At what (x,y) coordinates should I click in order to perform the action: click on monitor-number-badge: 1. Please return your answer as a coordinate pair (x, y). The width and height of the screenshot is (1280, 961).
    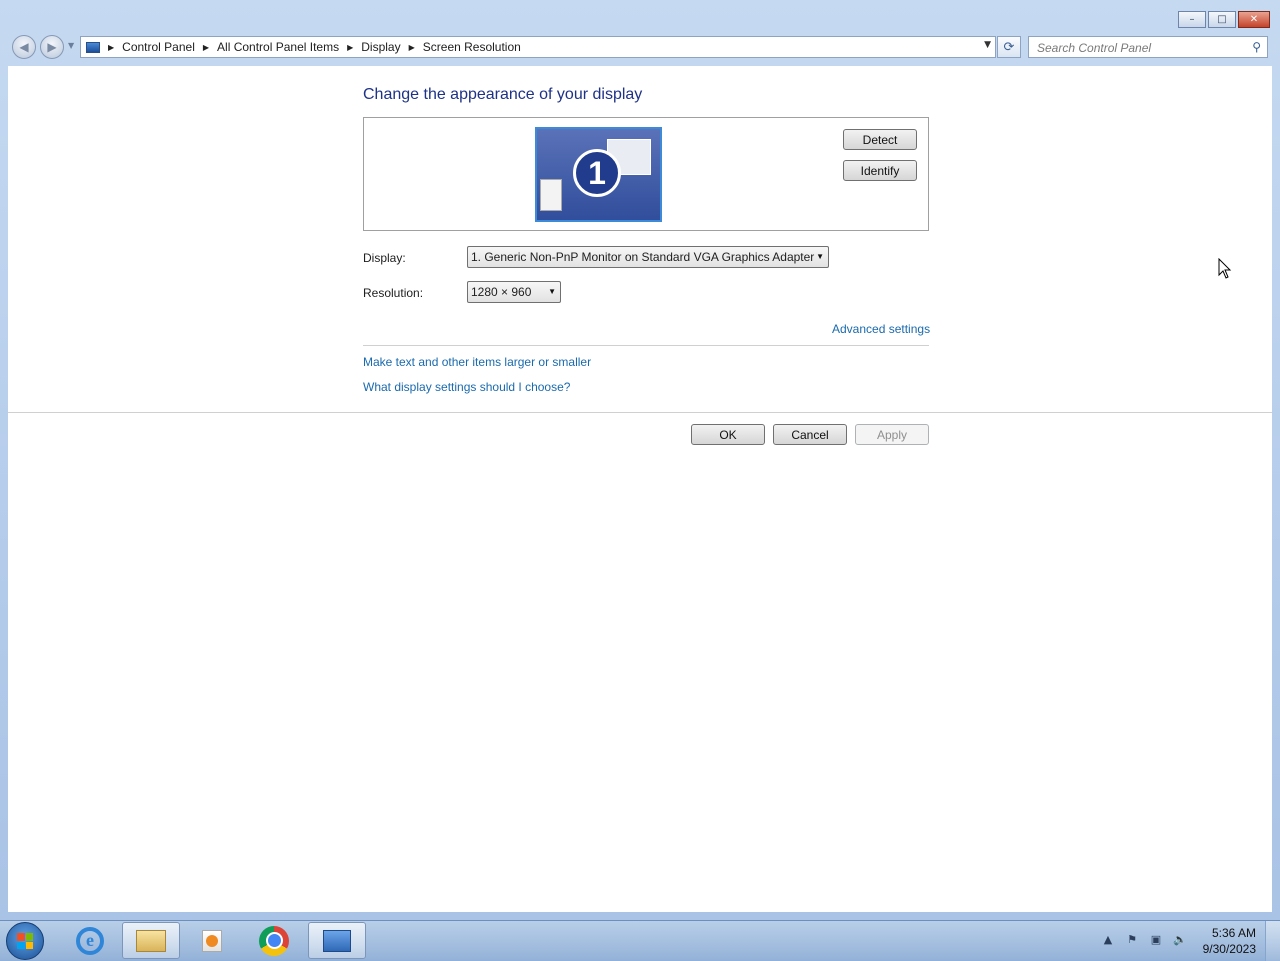
    Looking at the image, I should click on (597, 173).